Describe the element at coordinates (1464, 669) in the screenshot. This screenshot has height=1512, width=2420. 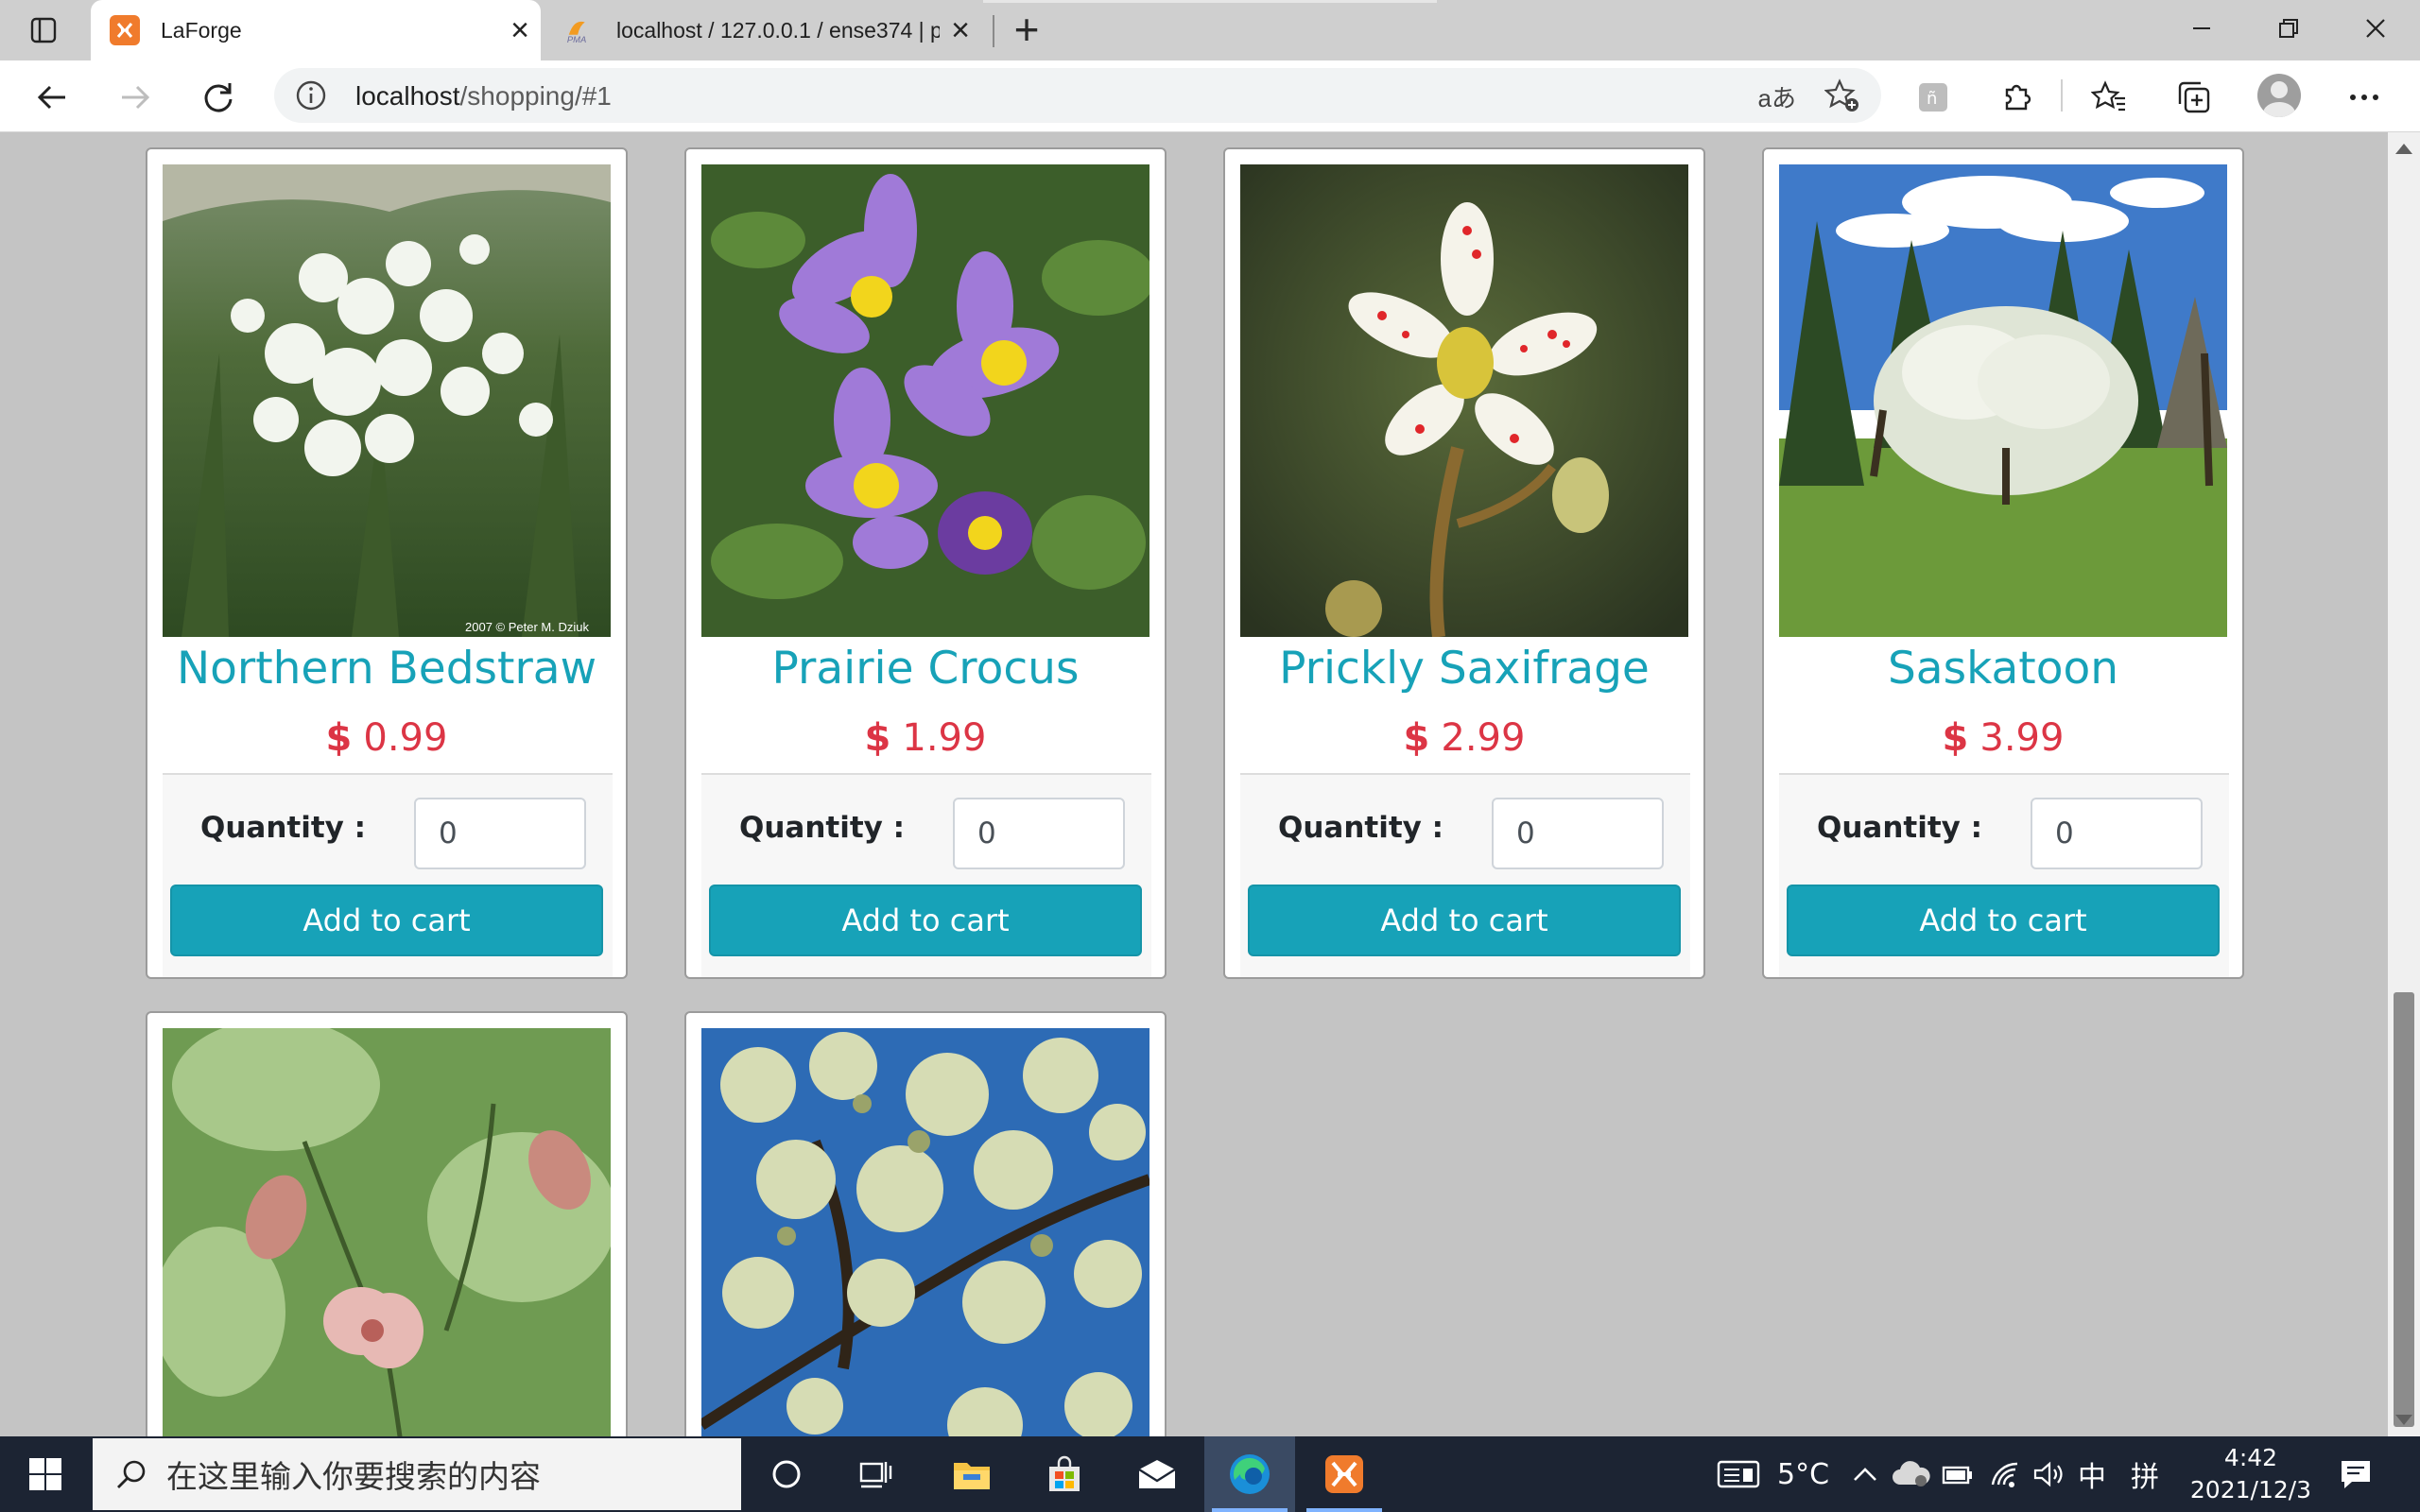
I see `product-name: Prickly Saxifrage` at that location.